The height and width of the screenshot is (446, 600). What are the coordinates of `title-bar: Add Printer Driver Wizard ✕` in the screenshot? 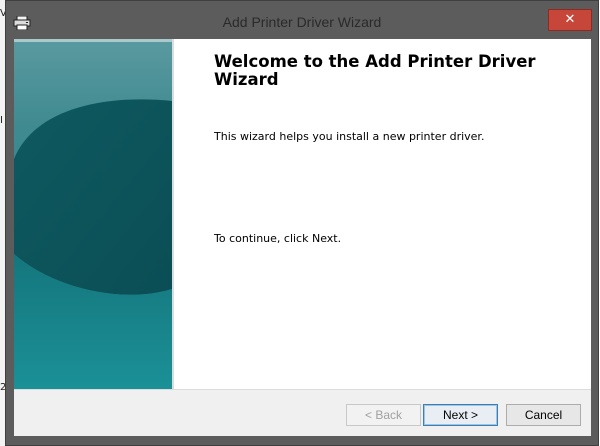 It's located at (302, 20).